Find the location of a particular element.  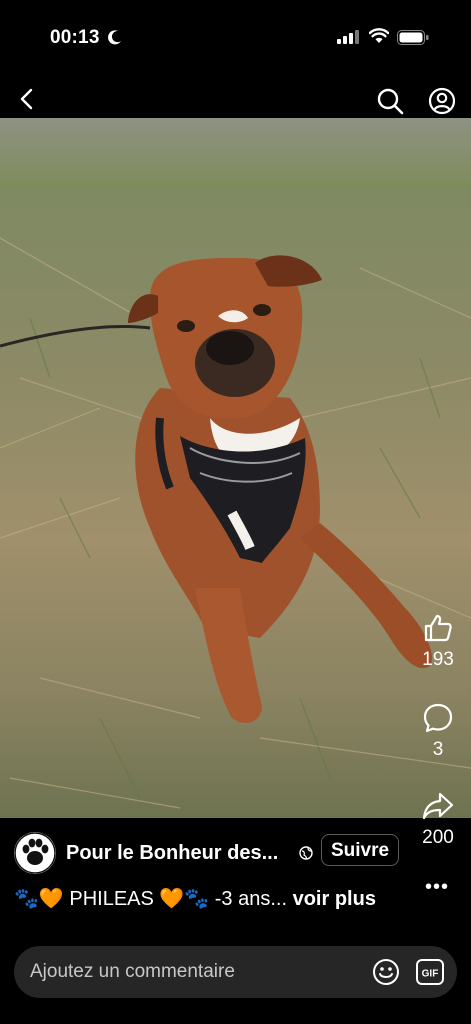

author-avatar is located at coordinates (35, 853).